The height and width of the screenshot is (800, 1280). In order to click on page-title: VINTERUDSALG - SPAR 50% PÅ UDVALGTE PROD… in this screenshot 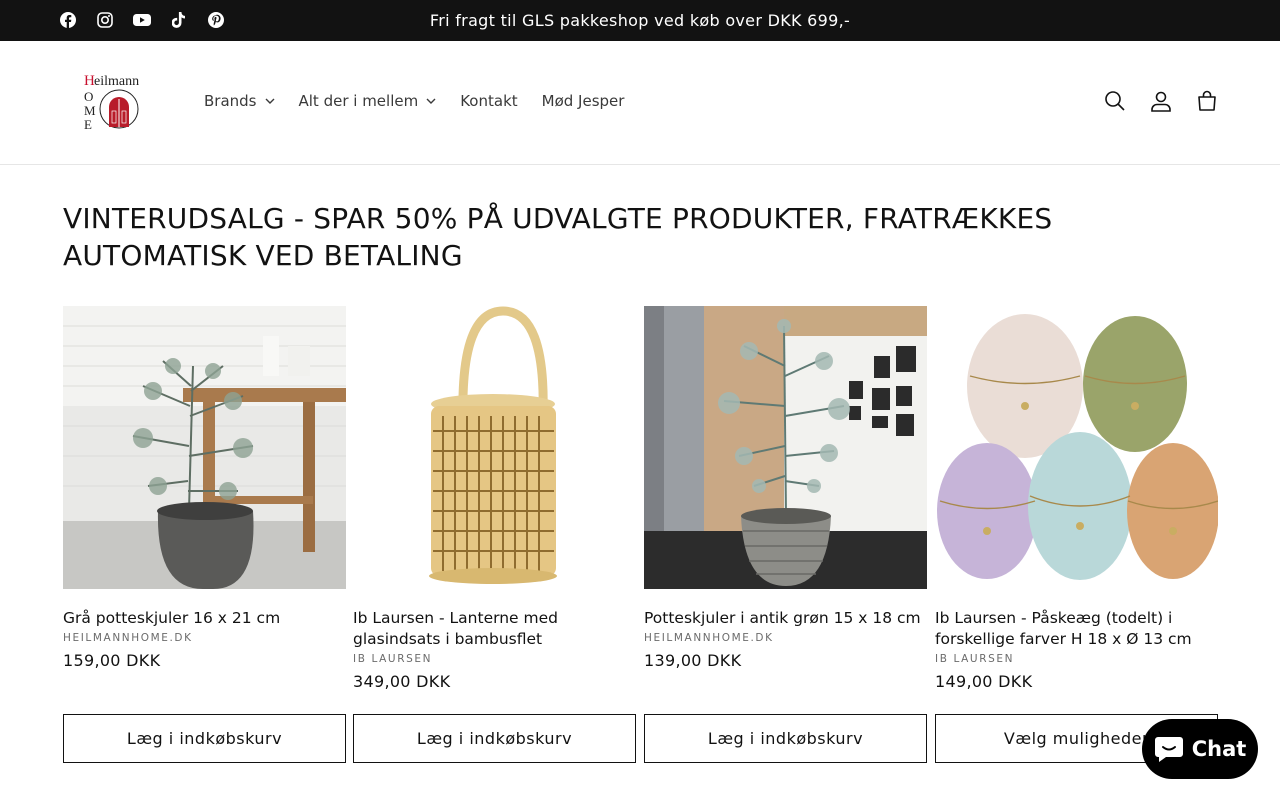, I will do `click(558, 237)`.